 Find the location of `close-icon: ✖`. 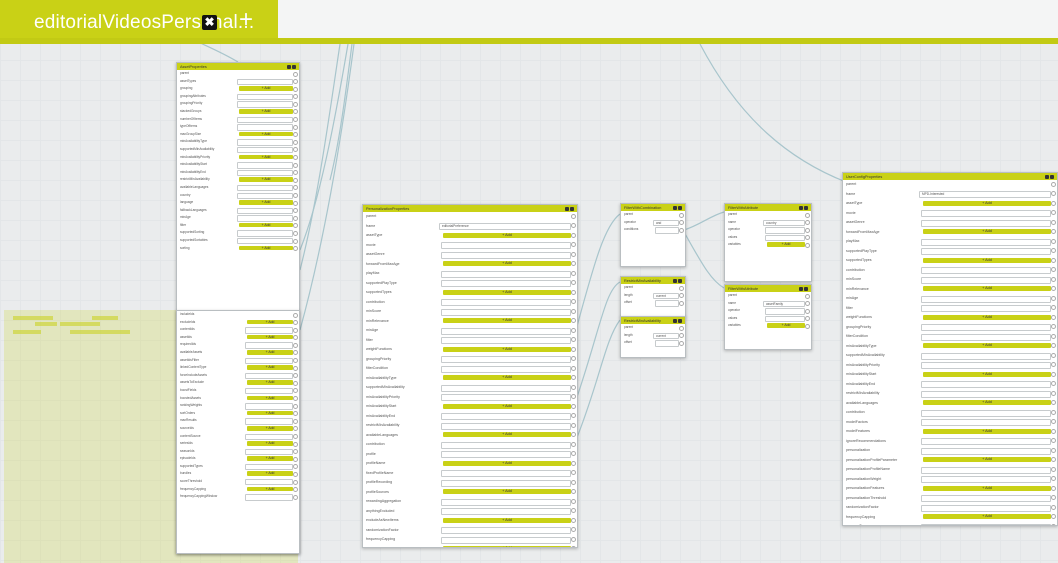

close-icon: ✖ is located at coordinates (209, 22).